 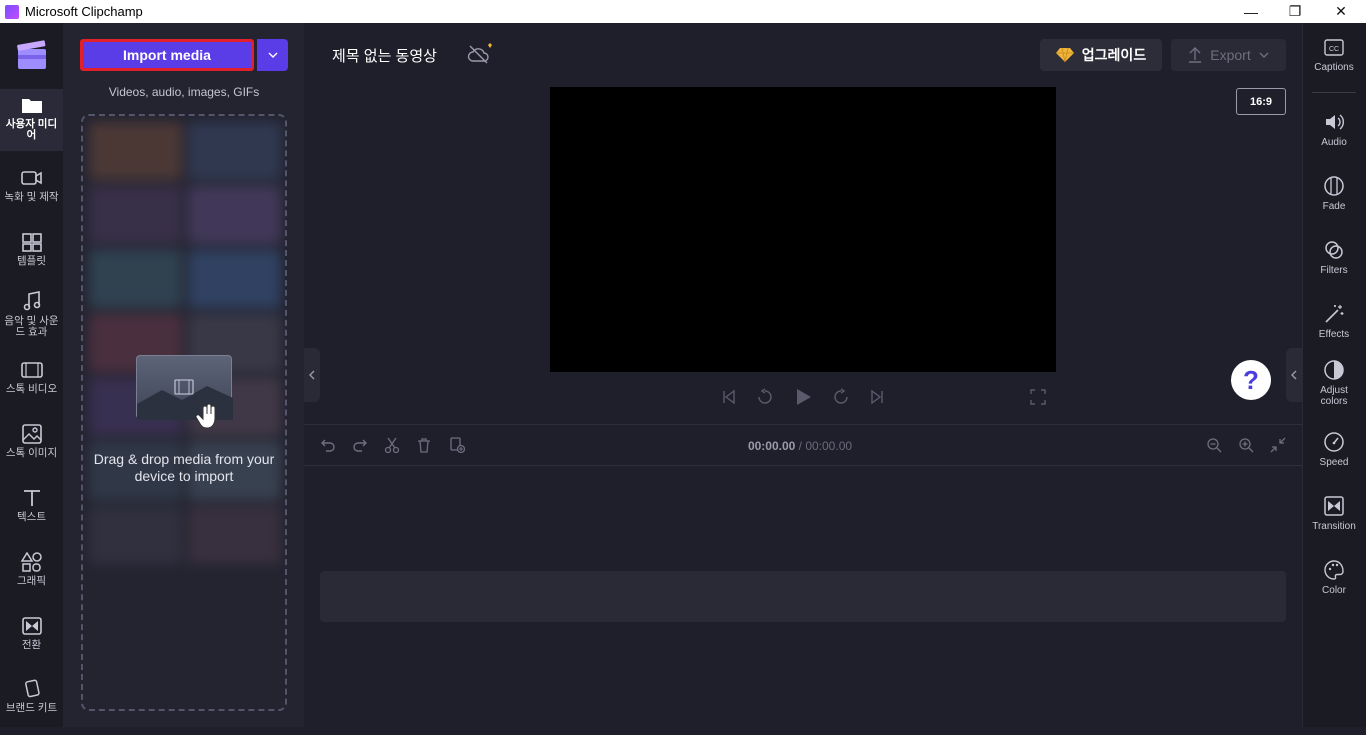 I want to click on help-button: ?, so click(x=1251, y=380).